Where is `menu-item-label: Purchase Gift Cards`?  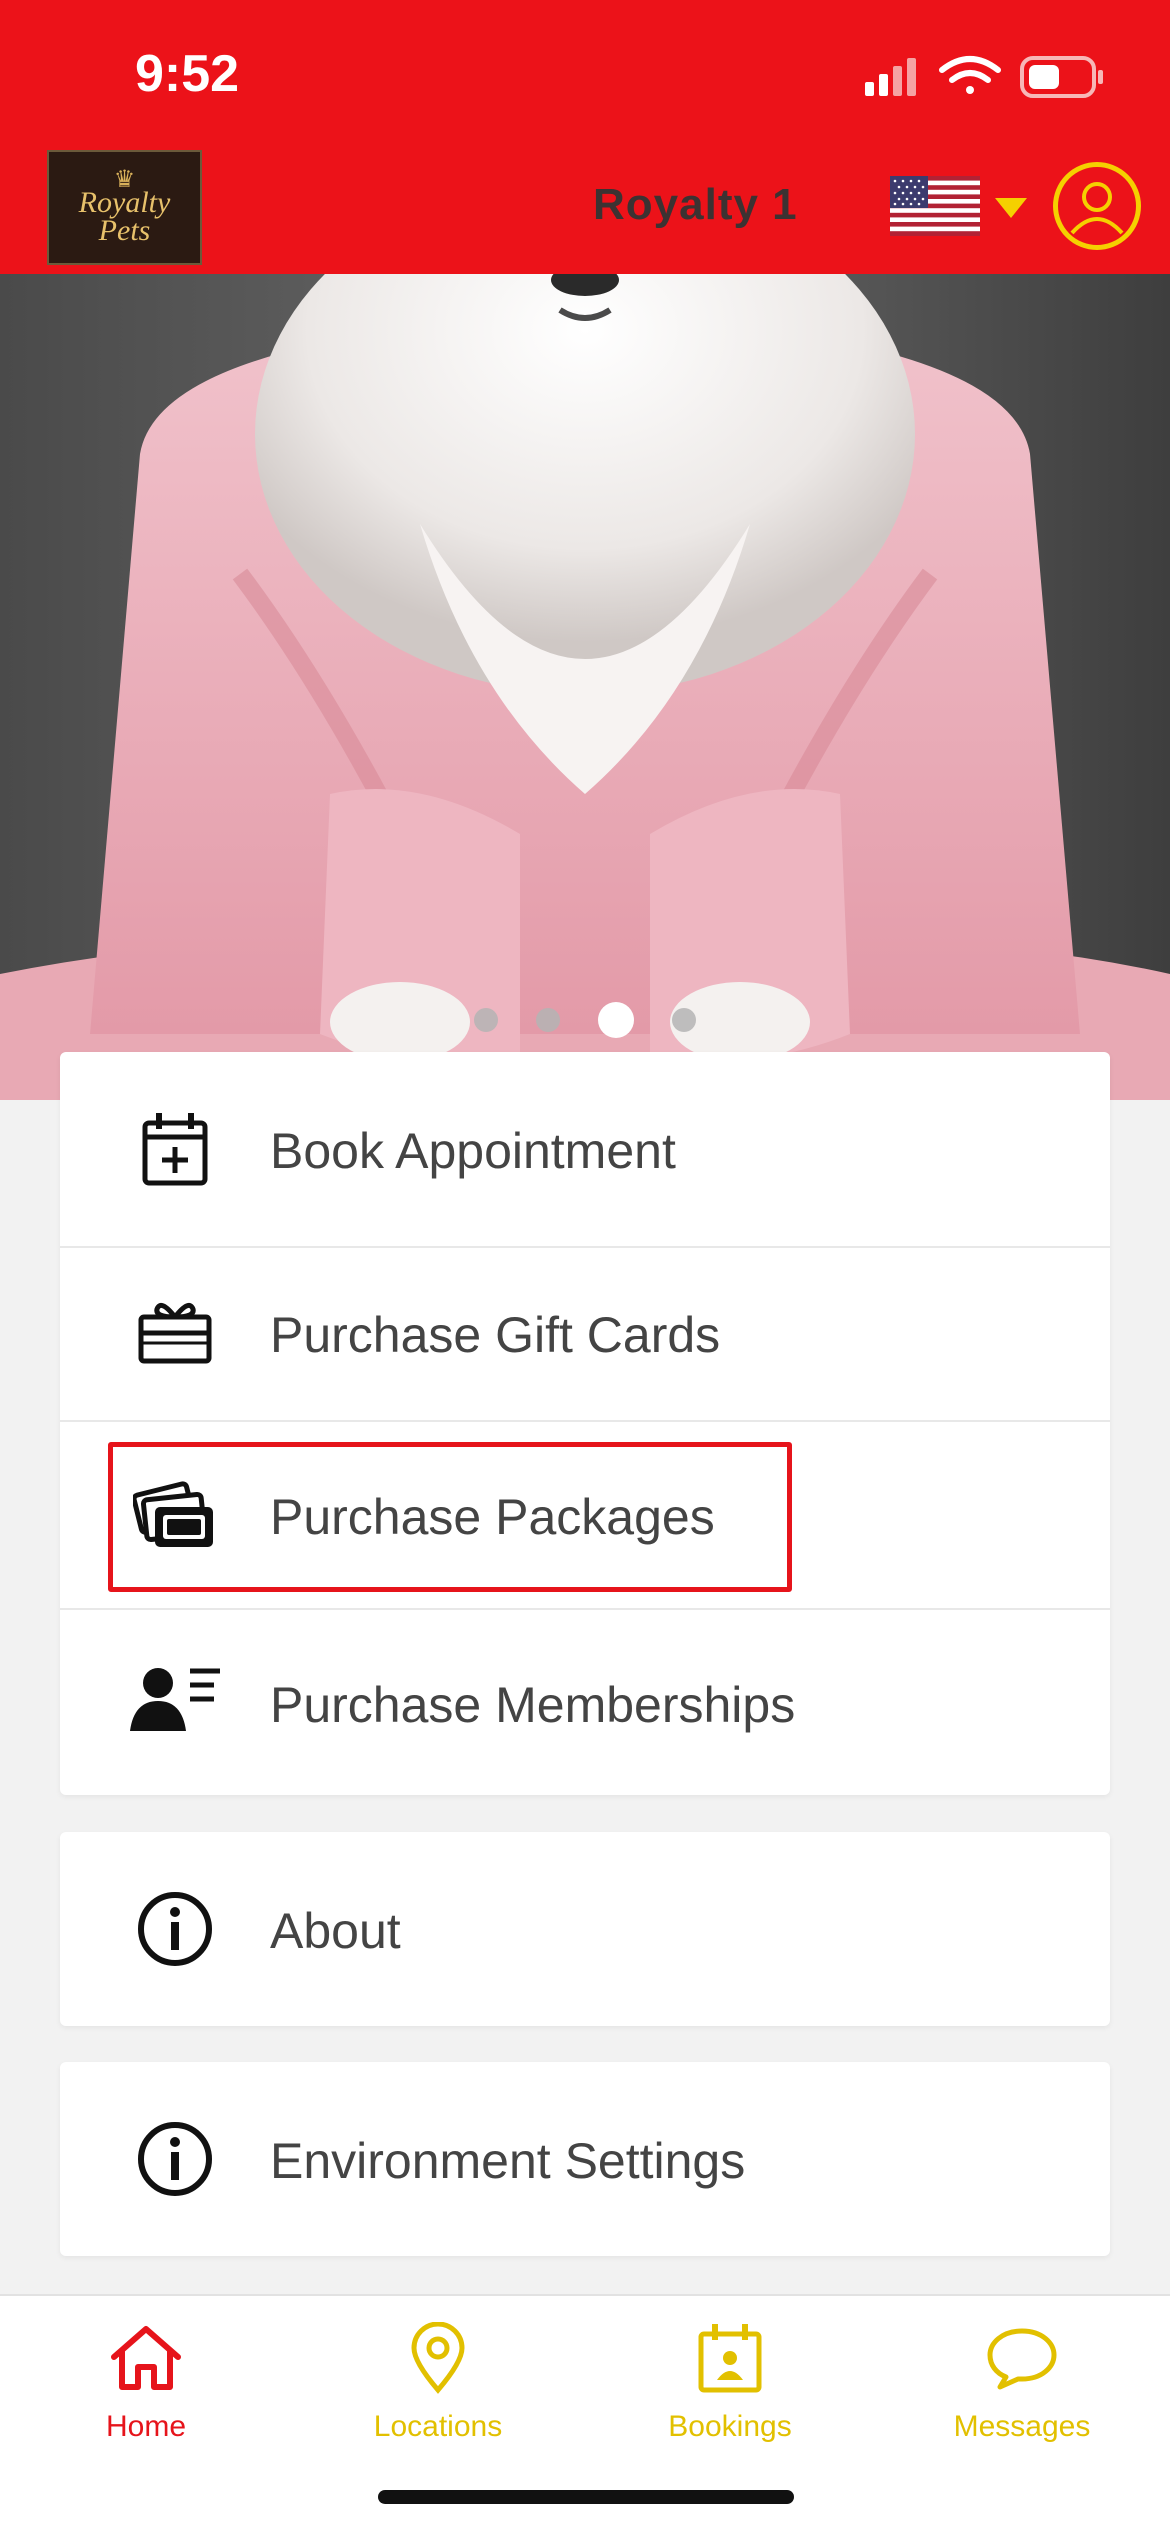 menu-item-label: Purchase Gift Cards is located at coordinates (495, 1335).